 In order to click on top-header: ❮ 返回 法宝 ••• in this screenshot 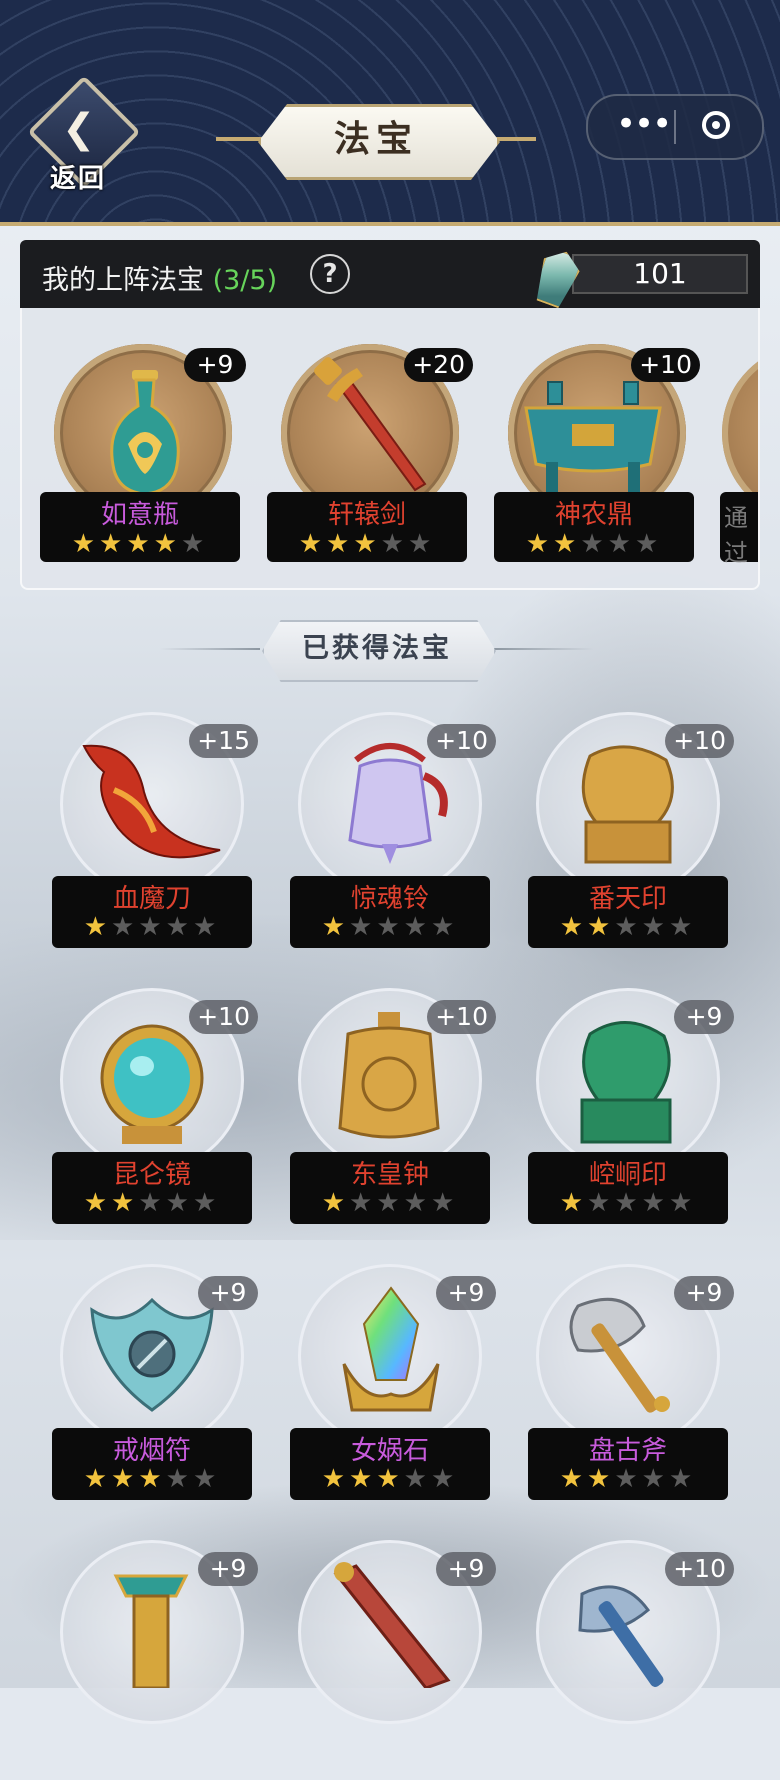, I will do `click(390, 113)`.